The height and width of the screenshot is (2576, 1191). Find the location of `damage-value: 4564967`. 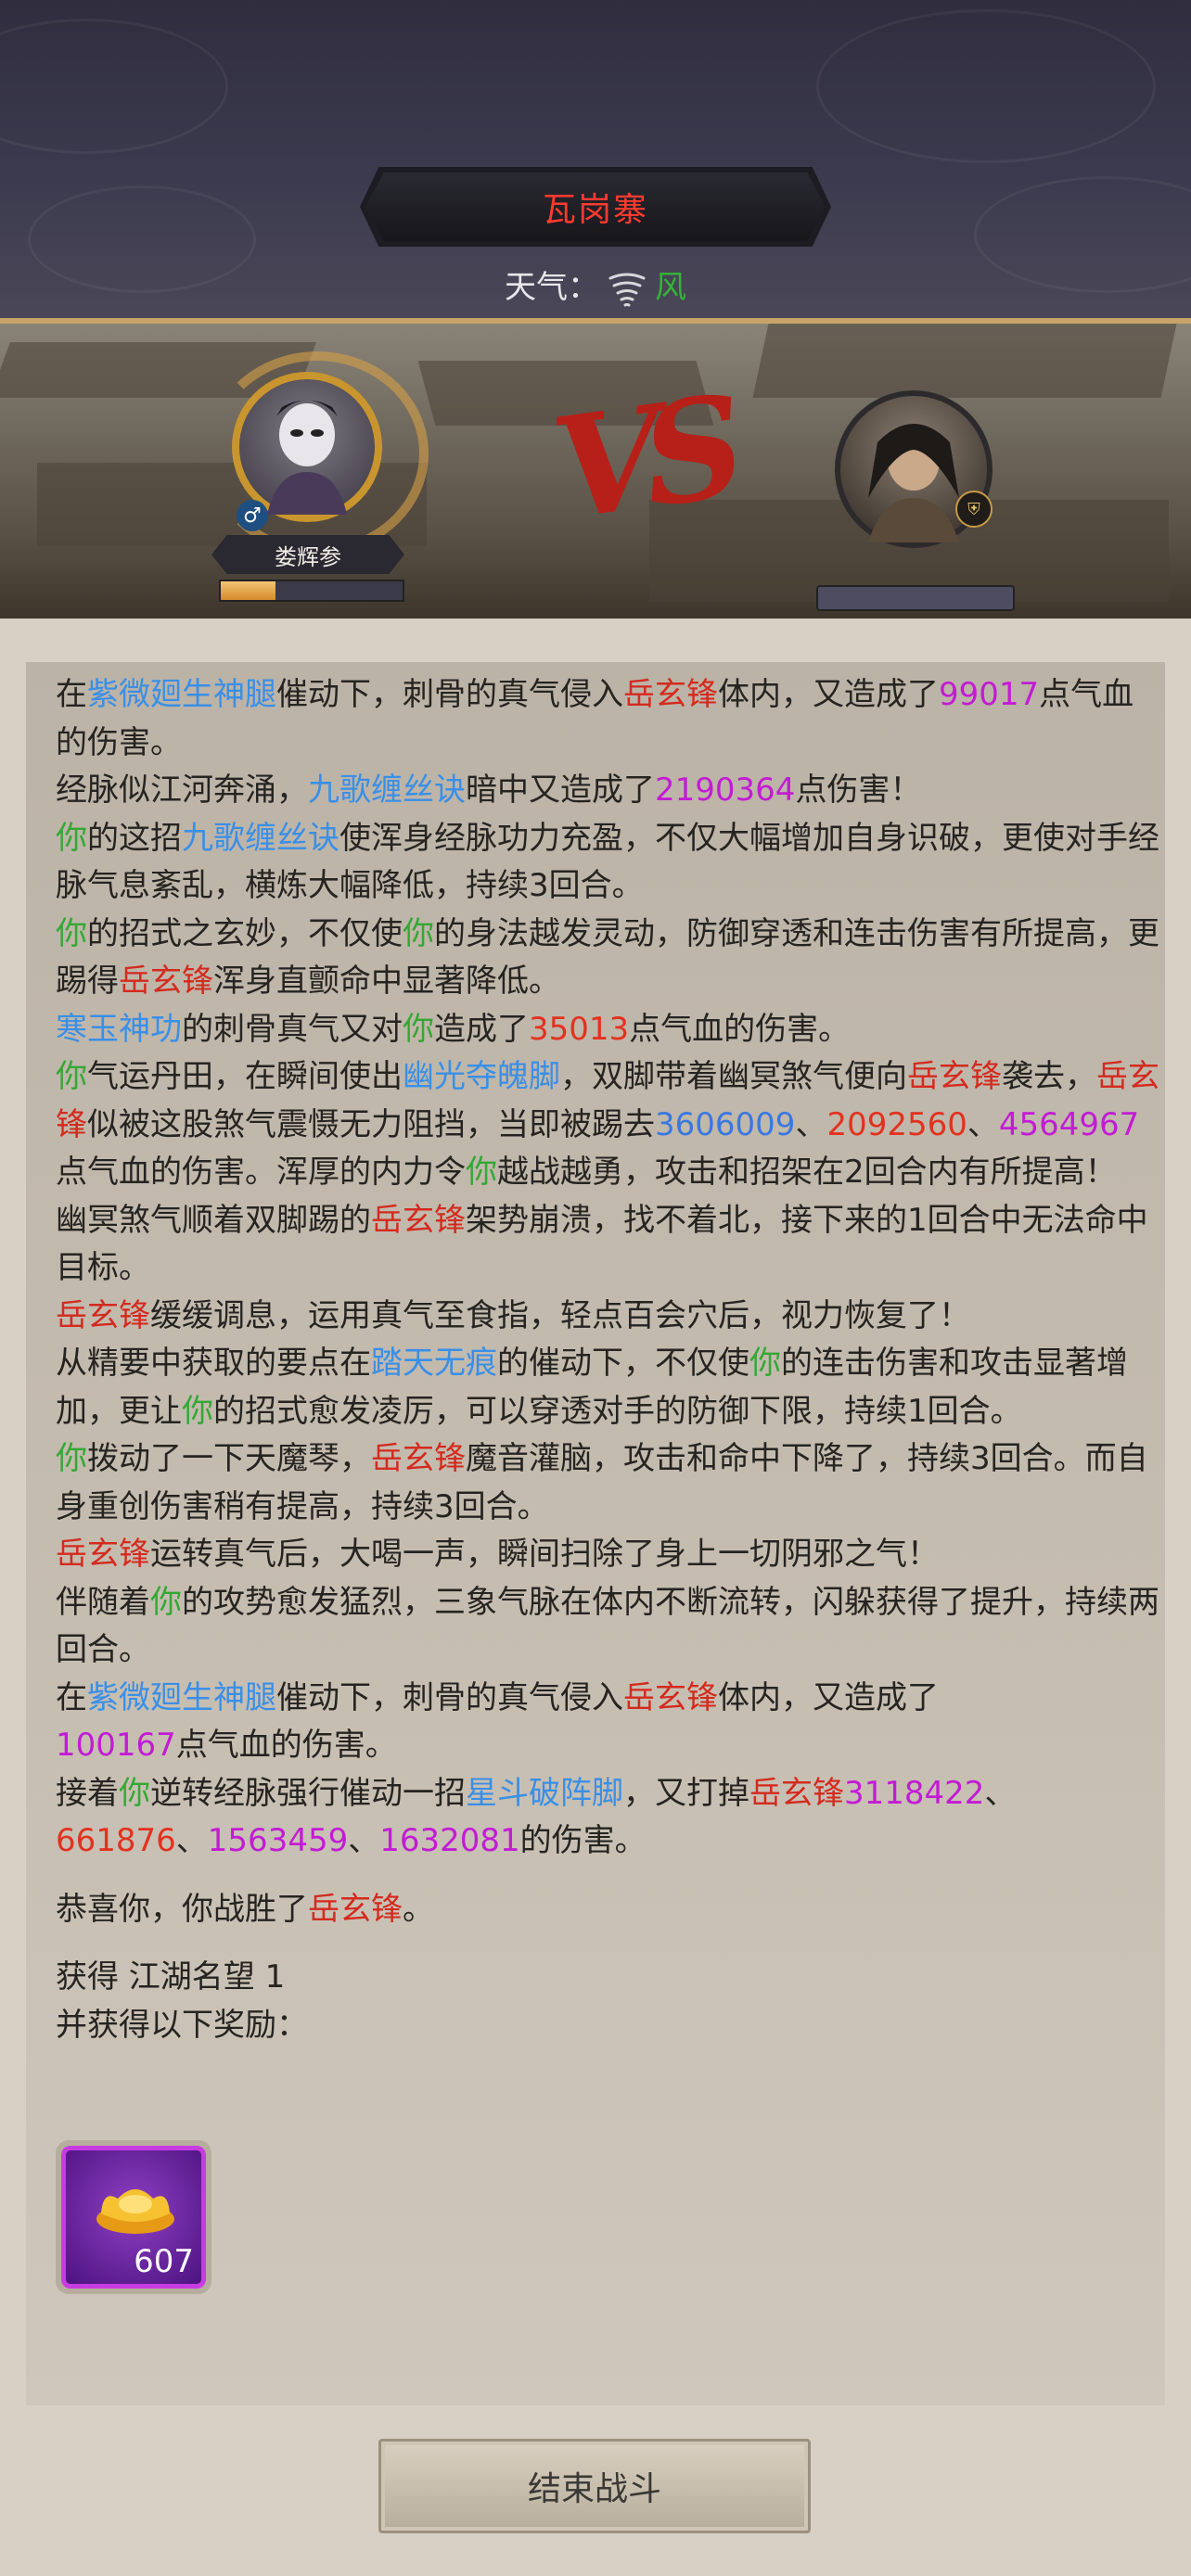

damage-value: 4564967 is located at coordinates (1069, 1124).